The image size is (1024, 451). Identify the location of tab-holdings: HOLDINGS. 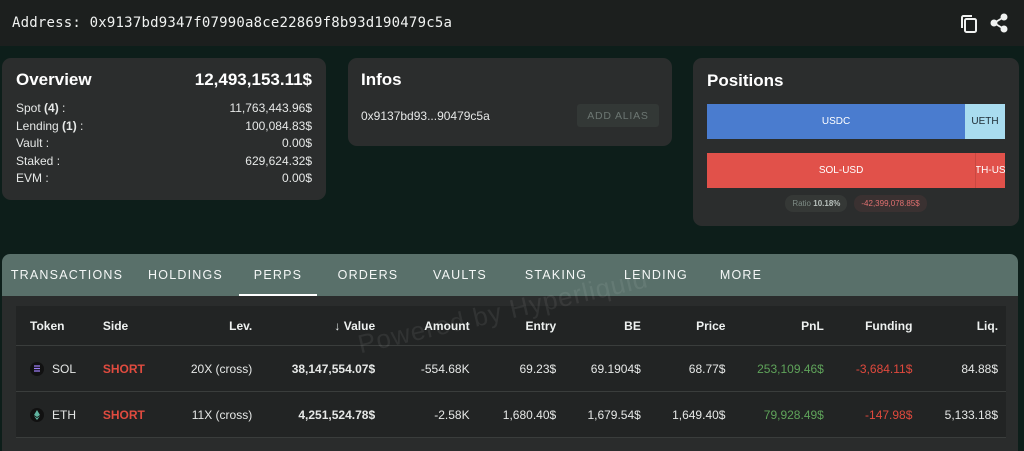
(185, 275).